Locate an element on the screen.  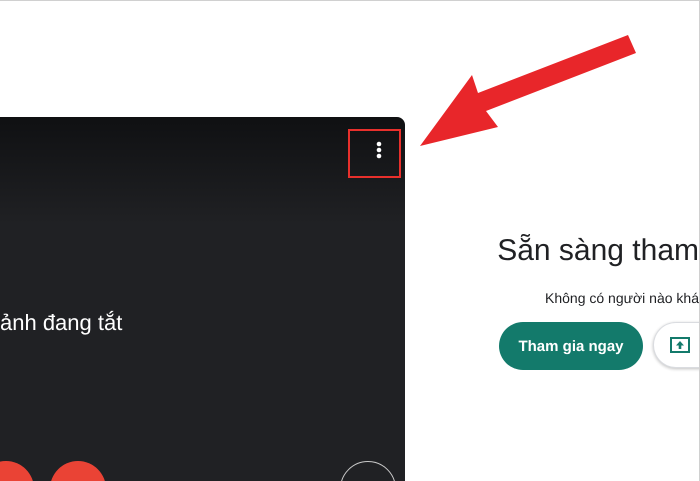
present-button is located at coordinates (676, 345).